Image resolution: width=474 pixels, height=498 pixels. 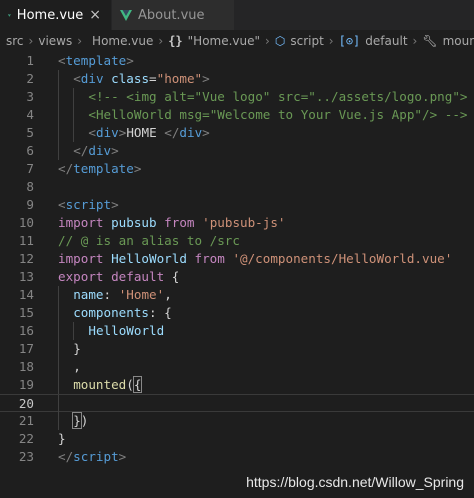 What do you see at coordinates (237, 79) in the screenshot?
I see `code-line: 2 <div class="home">` at bounding box center [237, 79].